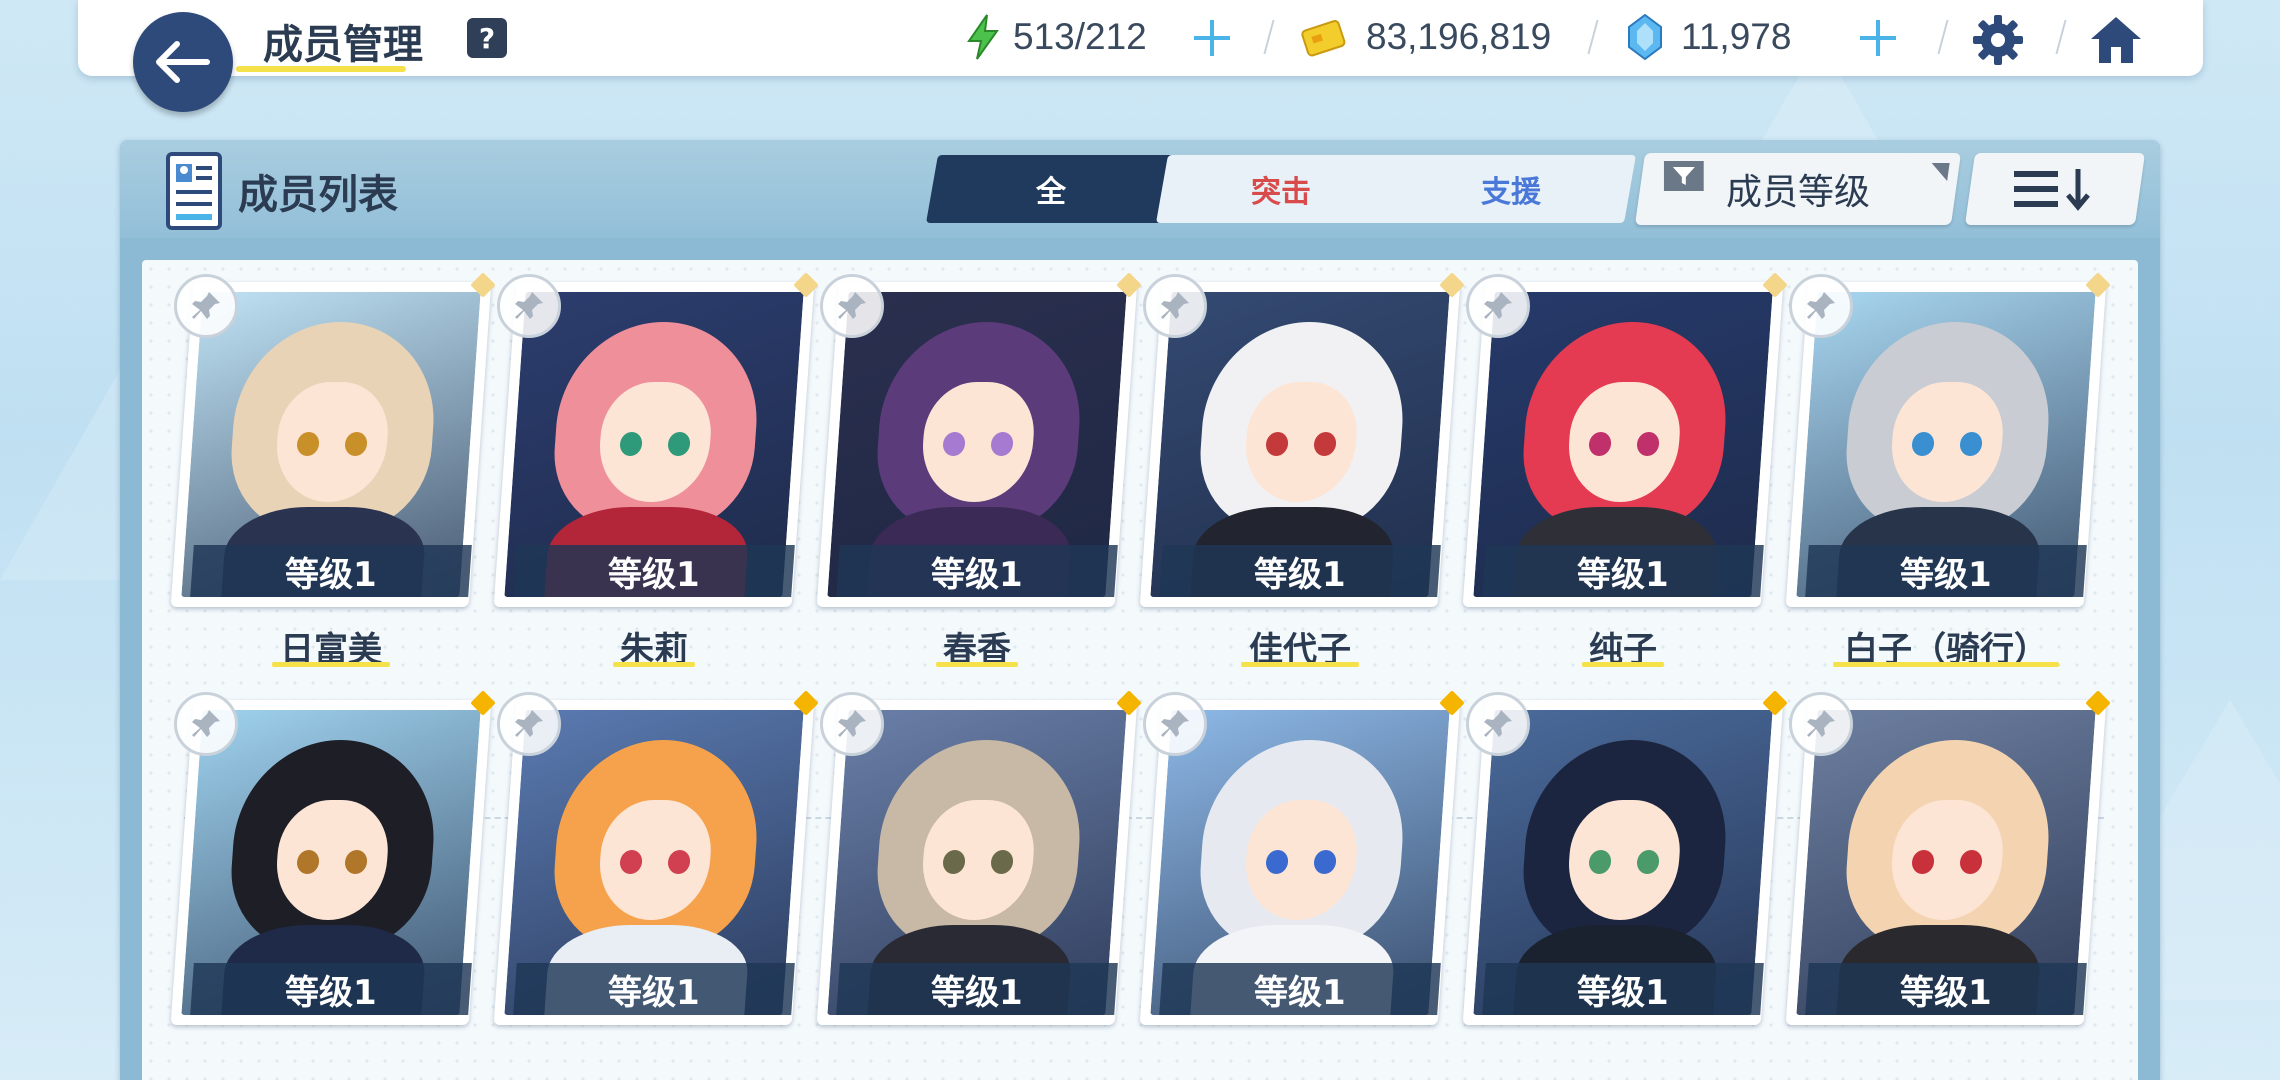 This screenshot has width=2280, height=1080. What do you see at coordinates (1797, 192) in the screenshot?
I see `sort-label: 成员等级` at bounding box center [1797, 192].